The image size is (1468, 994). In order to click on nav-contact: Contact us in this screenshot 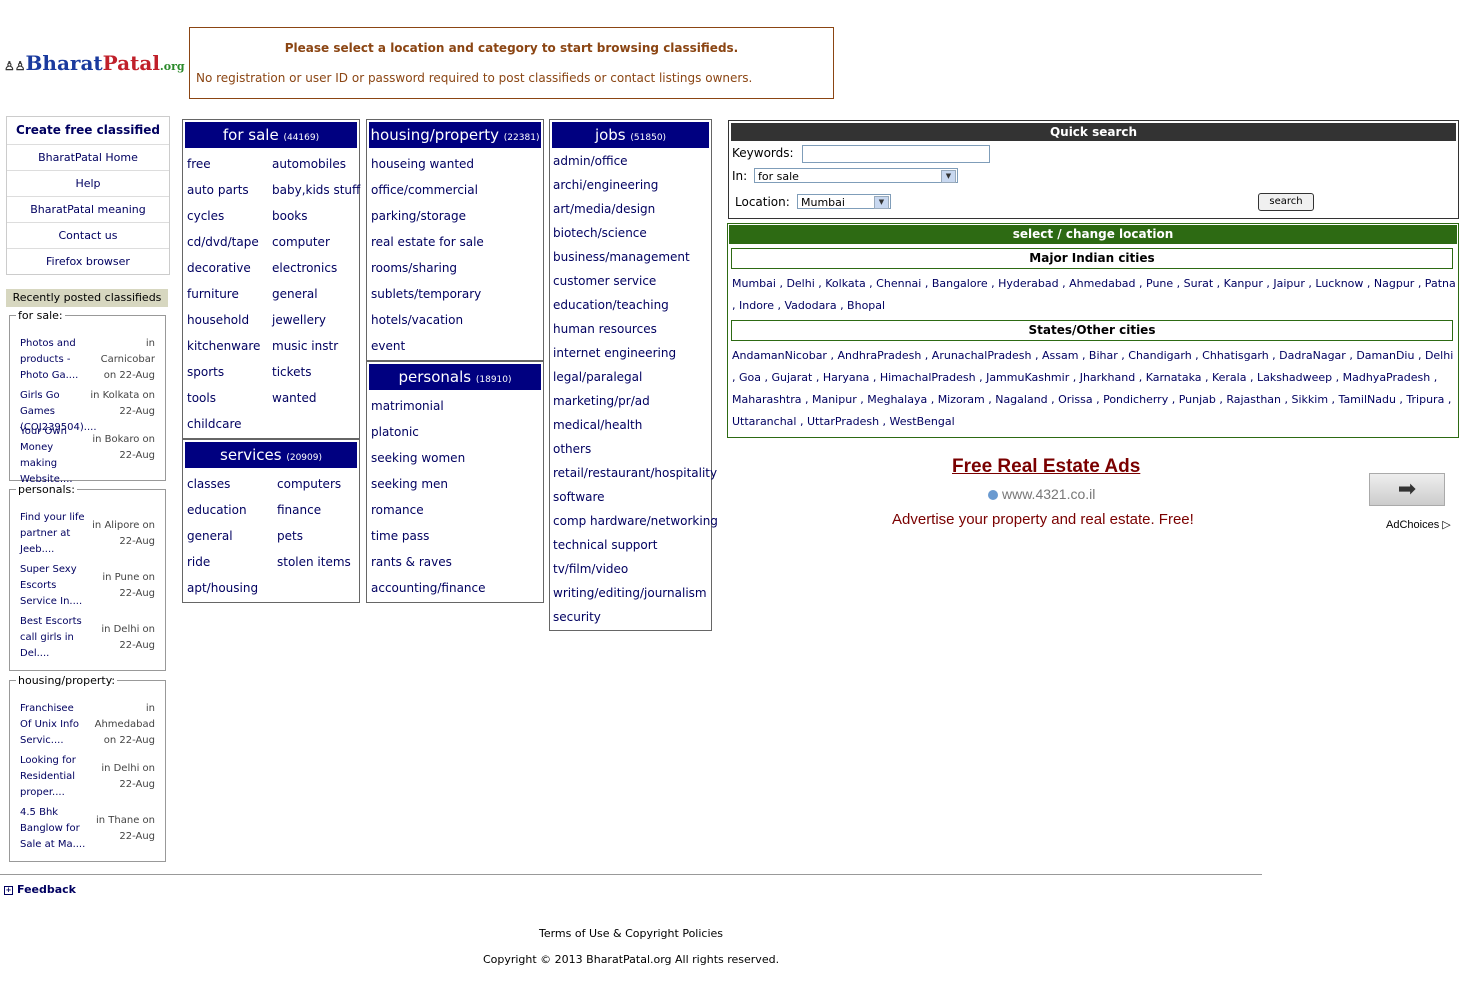, I will do `click(88, 236)`.